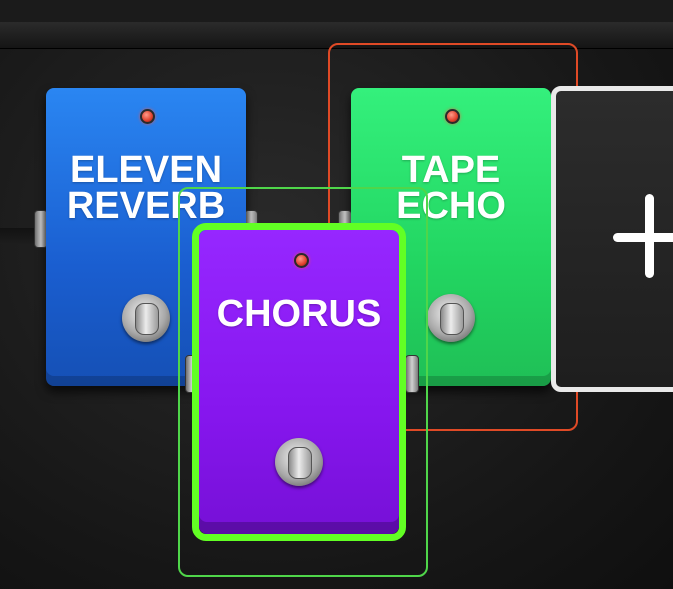 The width and height of the screenshot is (673, 589). I want to click on pedal-name: CHORUS, so click(299, 314).